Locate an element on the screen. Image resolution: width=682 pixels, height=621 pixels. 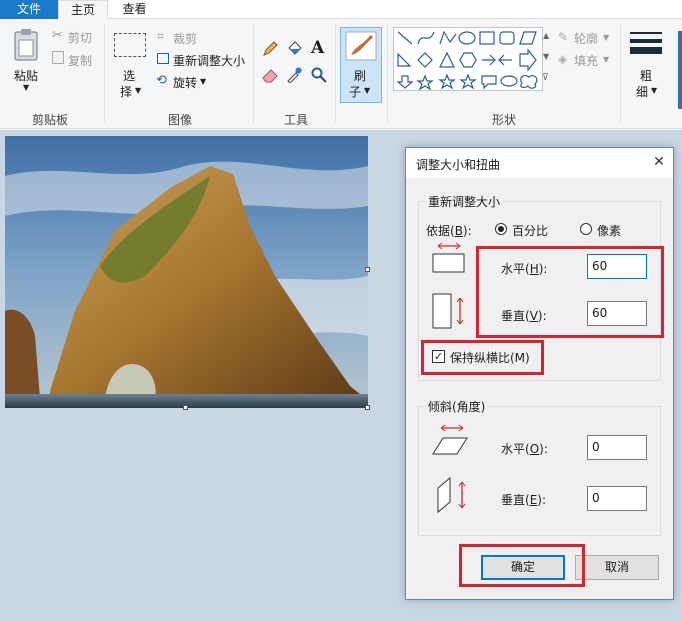
cut-button: 剪切 is located at coordinates (80, 37).